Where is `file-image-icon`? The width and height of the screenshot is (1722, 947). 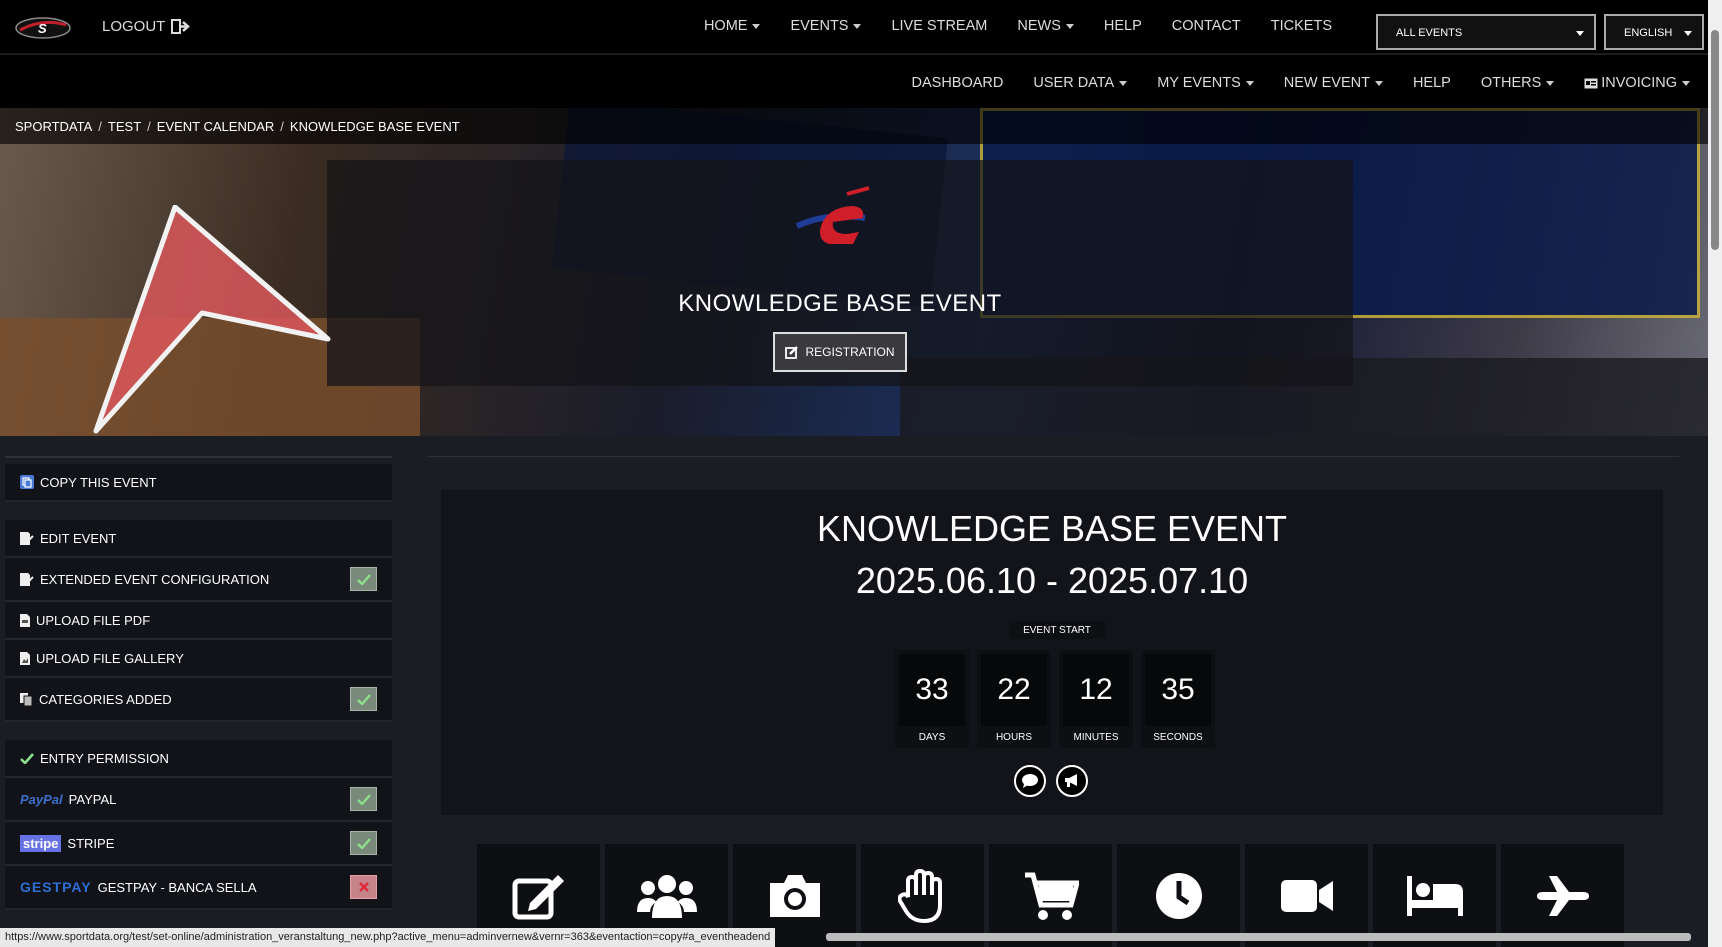 file-image-icon is located at coordinates (25, 658).